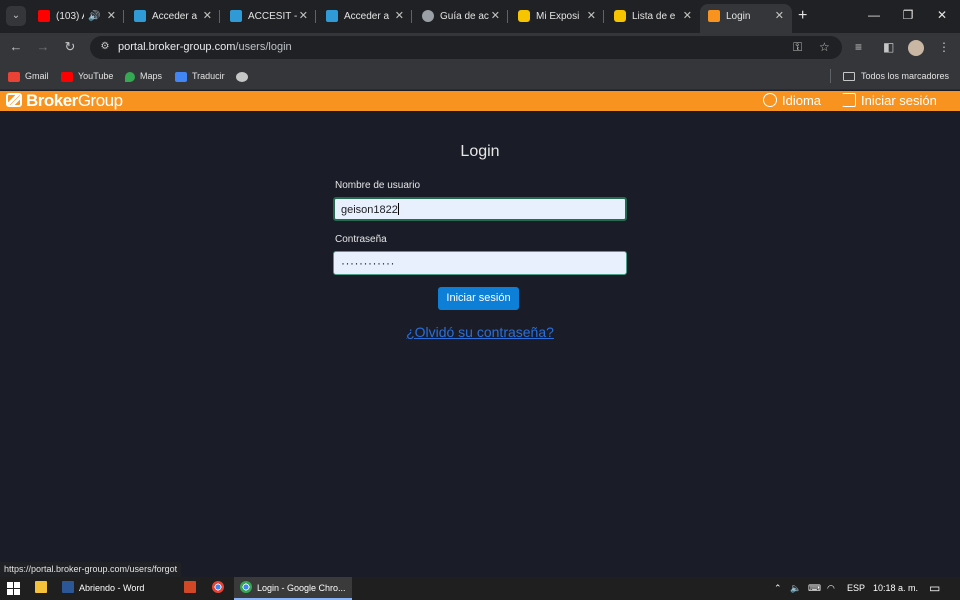  What do you see at coordinates (856, 588) in the screenshot?
I see `language-indicator: ESP` at bounding box center [856, 588].